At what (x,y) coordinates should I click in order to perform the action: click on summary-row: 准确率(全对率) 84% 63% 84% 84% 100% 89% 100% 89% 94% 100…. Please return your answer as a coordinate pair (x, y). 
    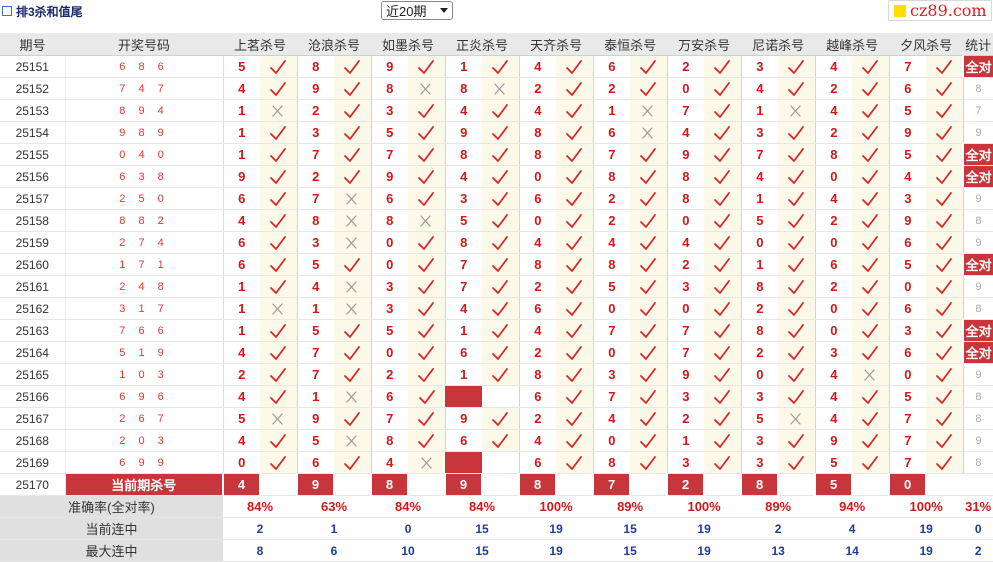
    Looking at the image, I should click on (496, 506).